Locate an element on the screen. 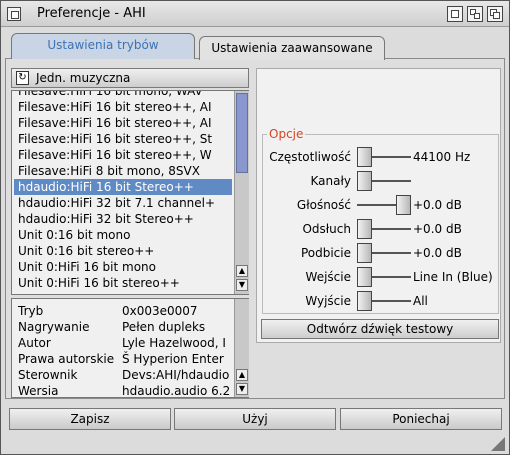  info-key: Sterownik is located at coordinates (48, 375).